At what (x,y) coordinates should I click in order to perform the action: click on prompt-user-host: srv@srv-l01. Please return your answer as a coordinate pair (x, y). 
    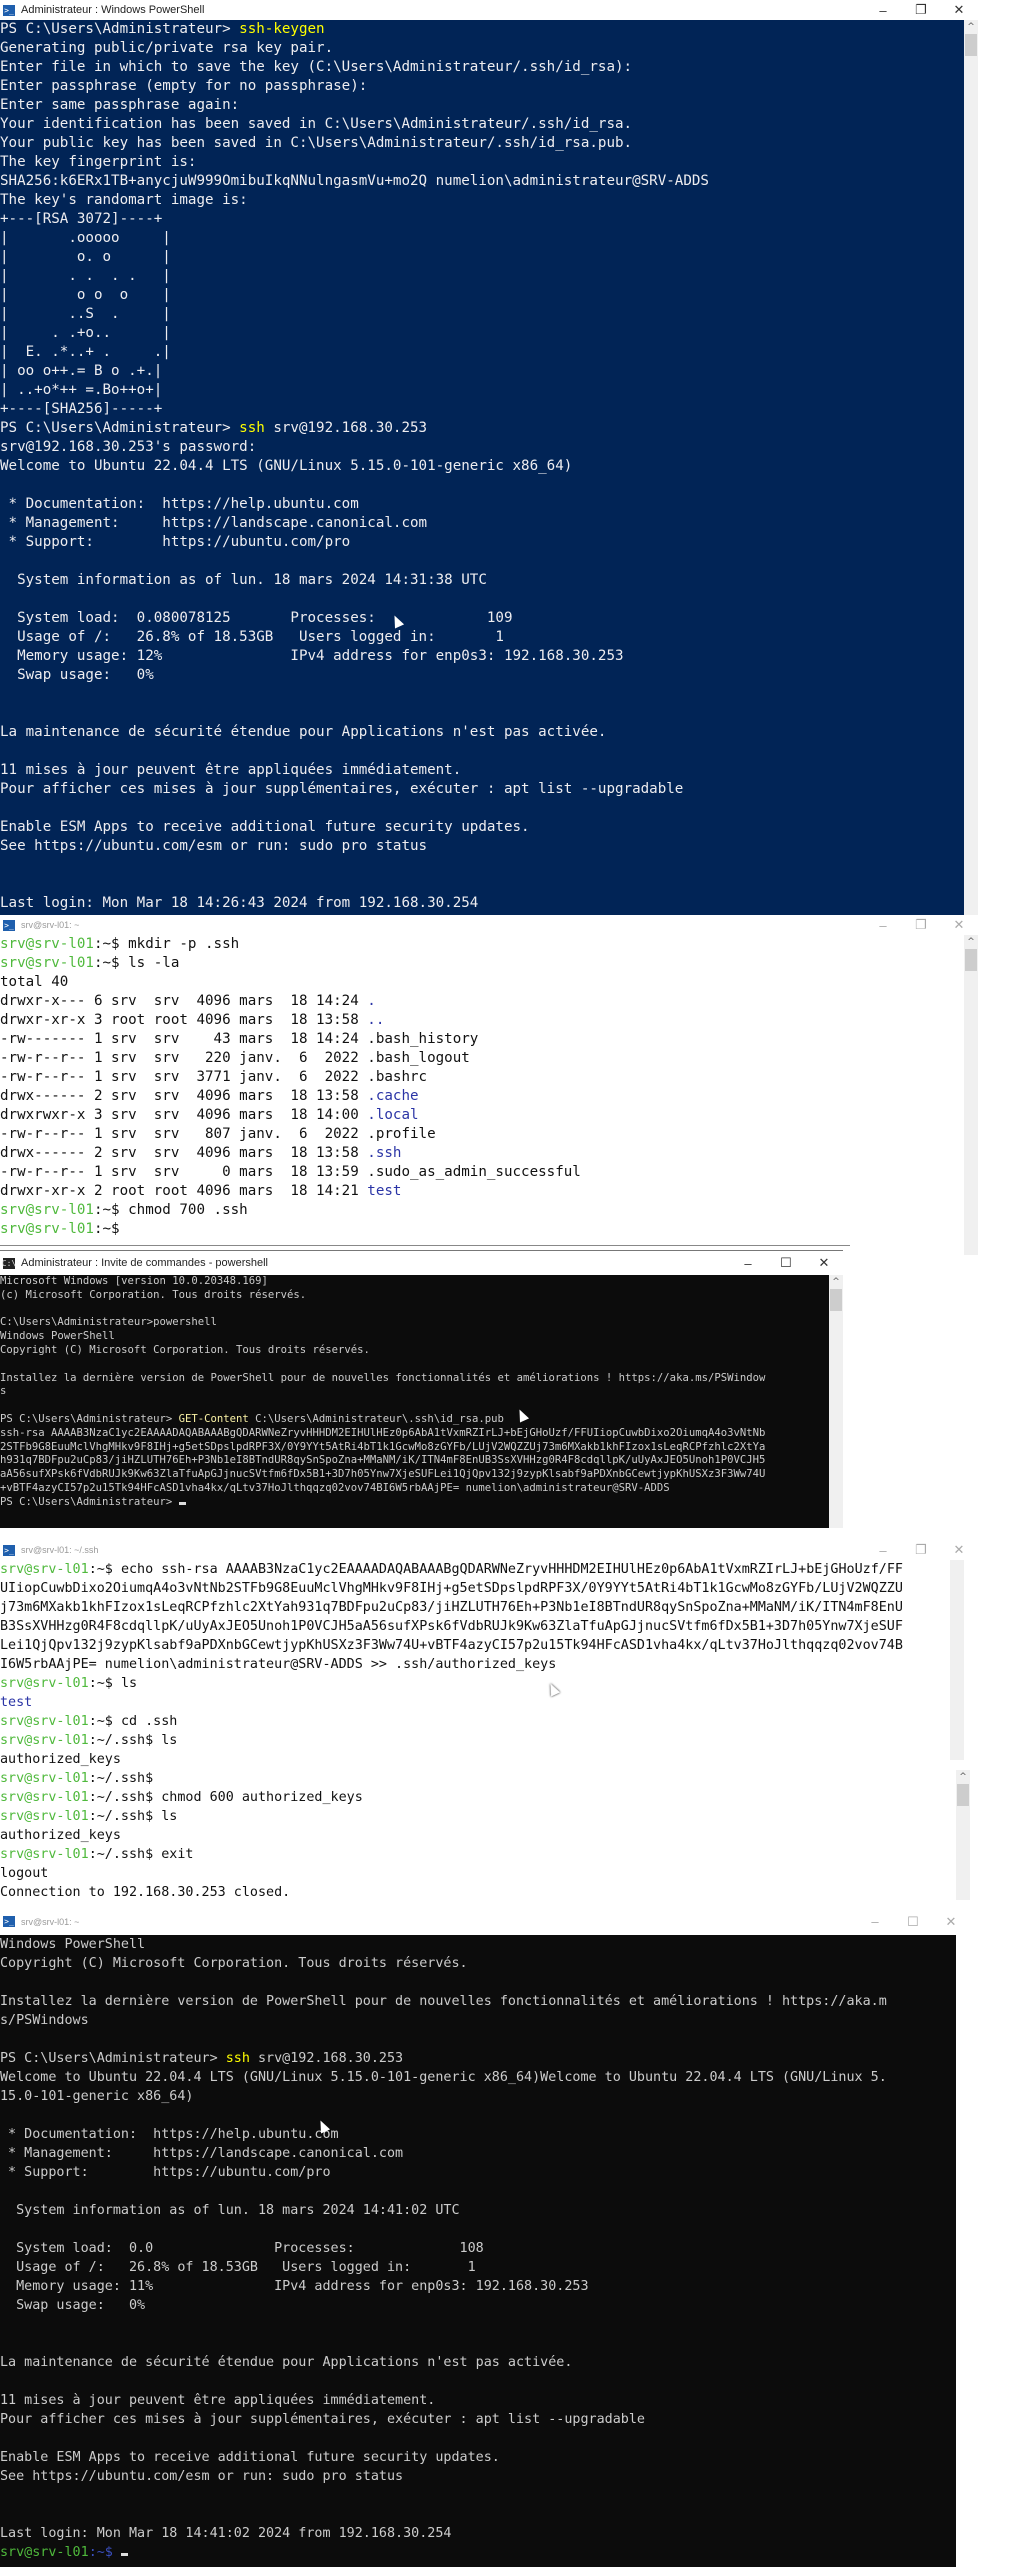
    Looking at the image, I should click on (44, 1683).